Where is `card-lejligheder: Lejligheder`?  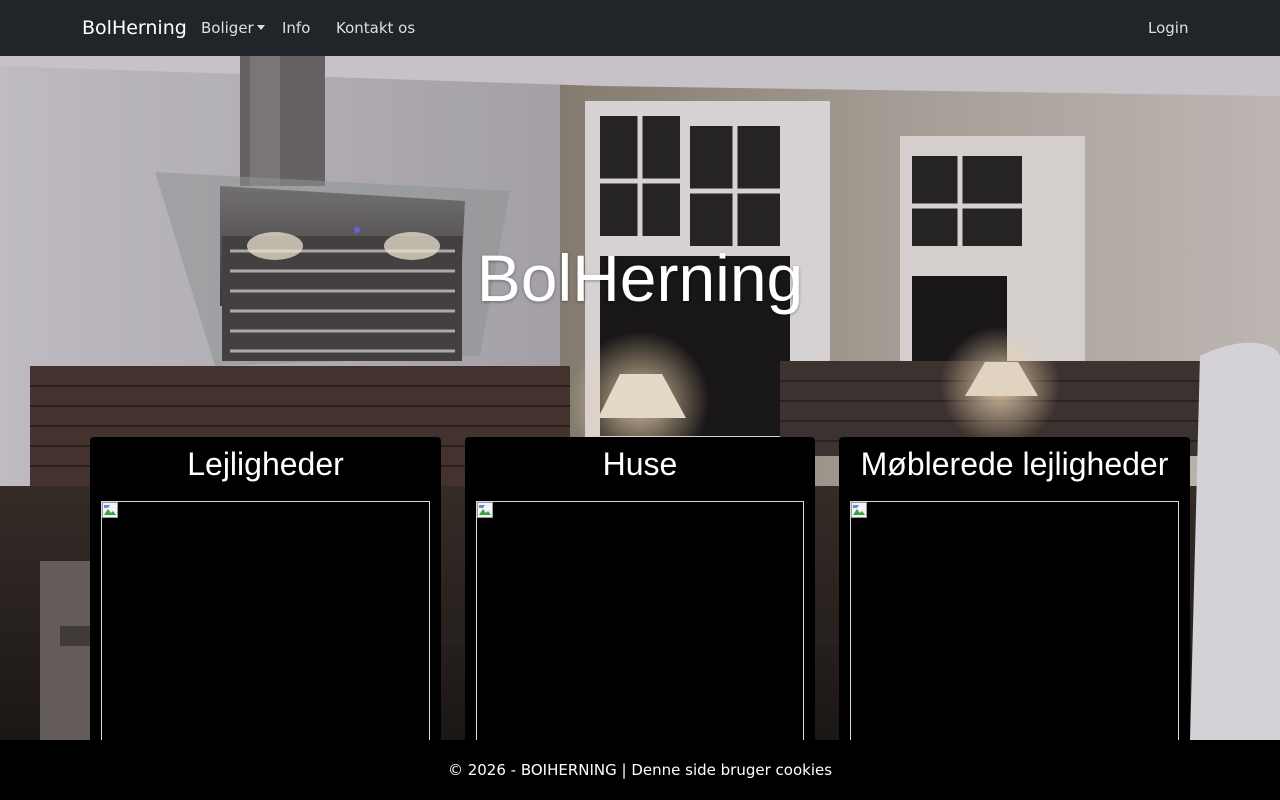 card-lejligheder: Lejligheder is located at coordinates (265, 588).